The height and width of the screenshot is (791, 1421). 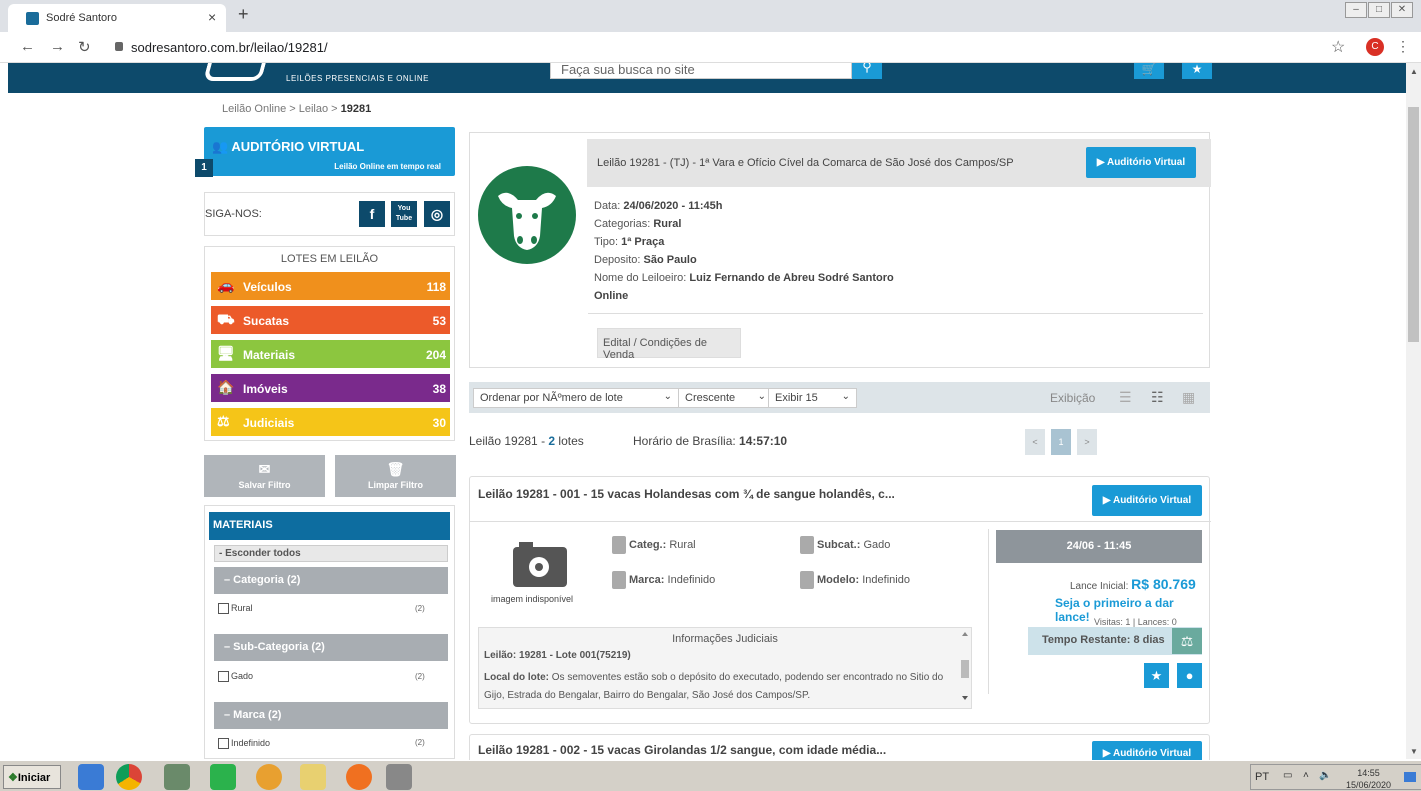 What do you see at coordinates (1356, 10) in the screenshot?
I see `minimize-button: –` at bounding box center [1356, 10].